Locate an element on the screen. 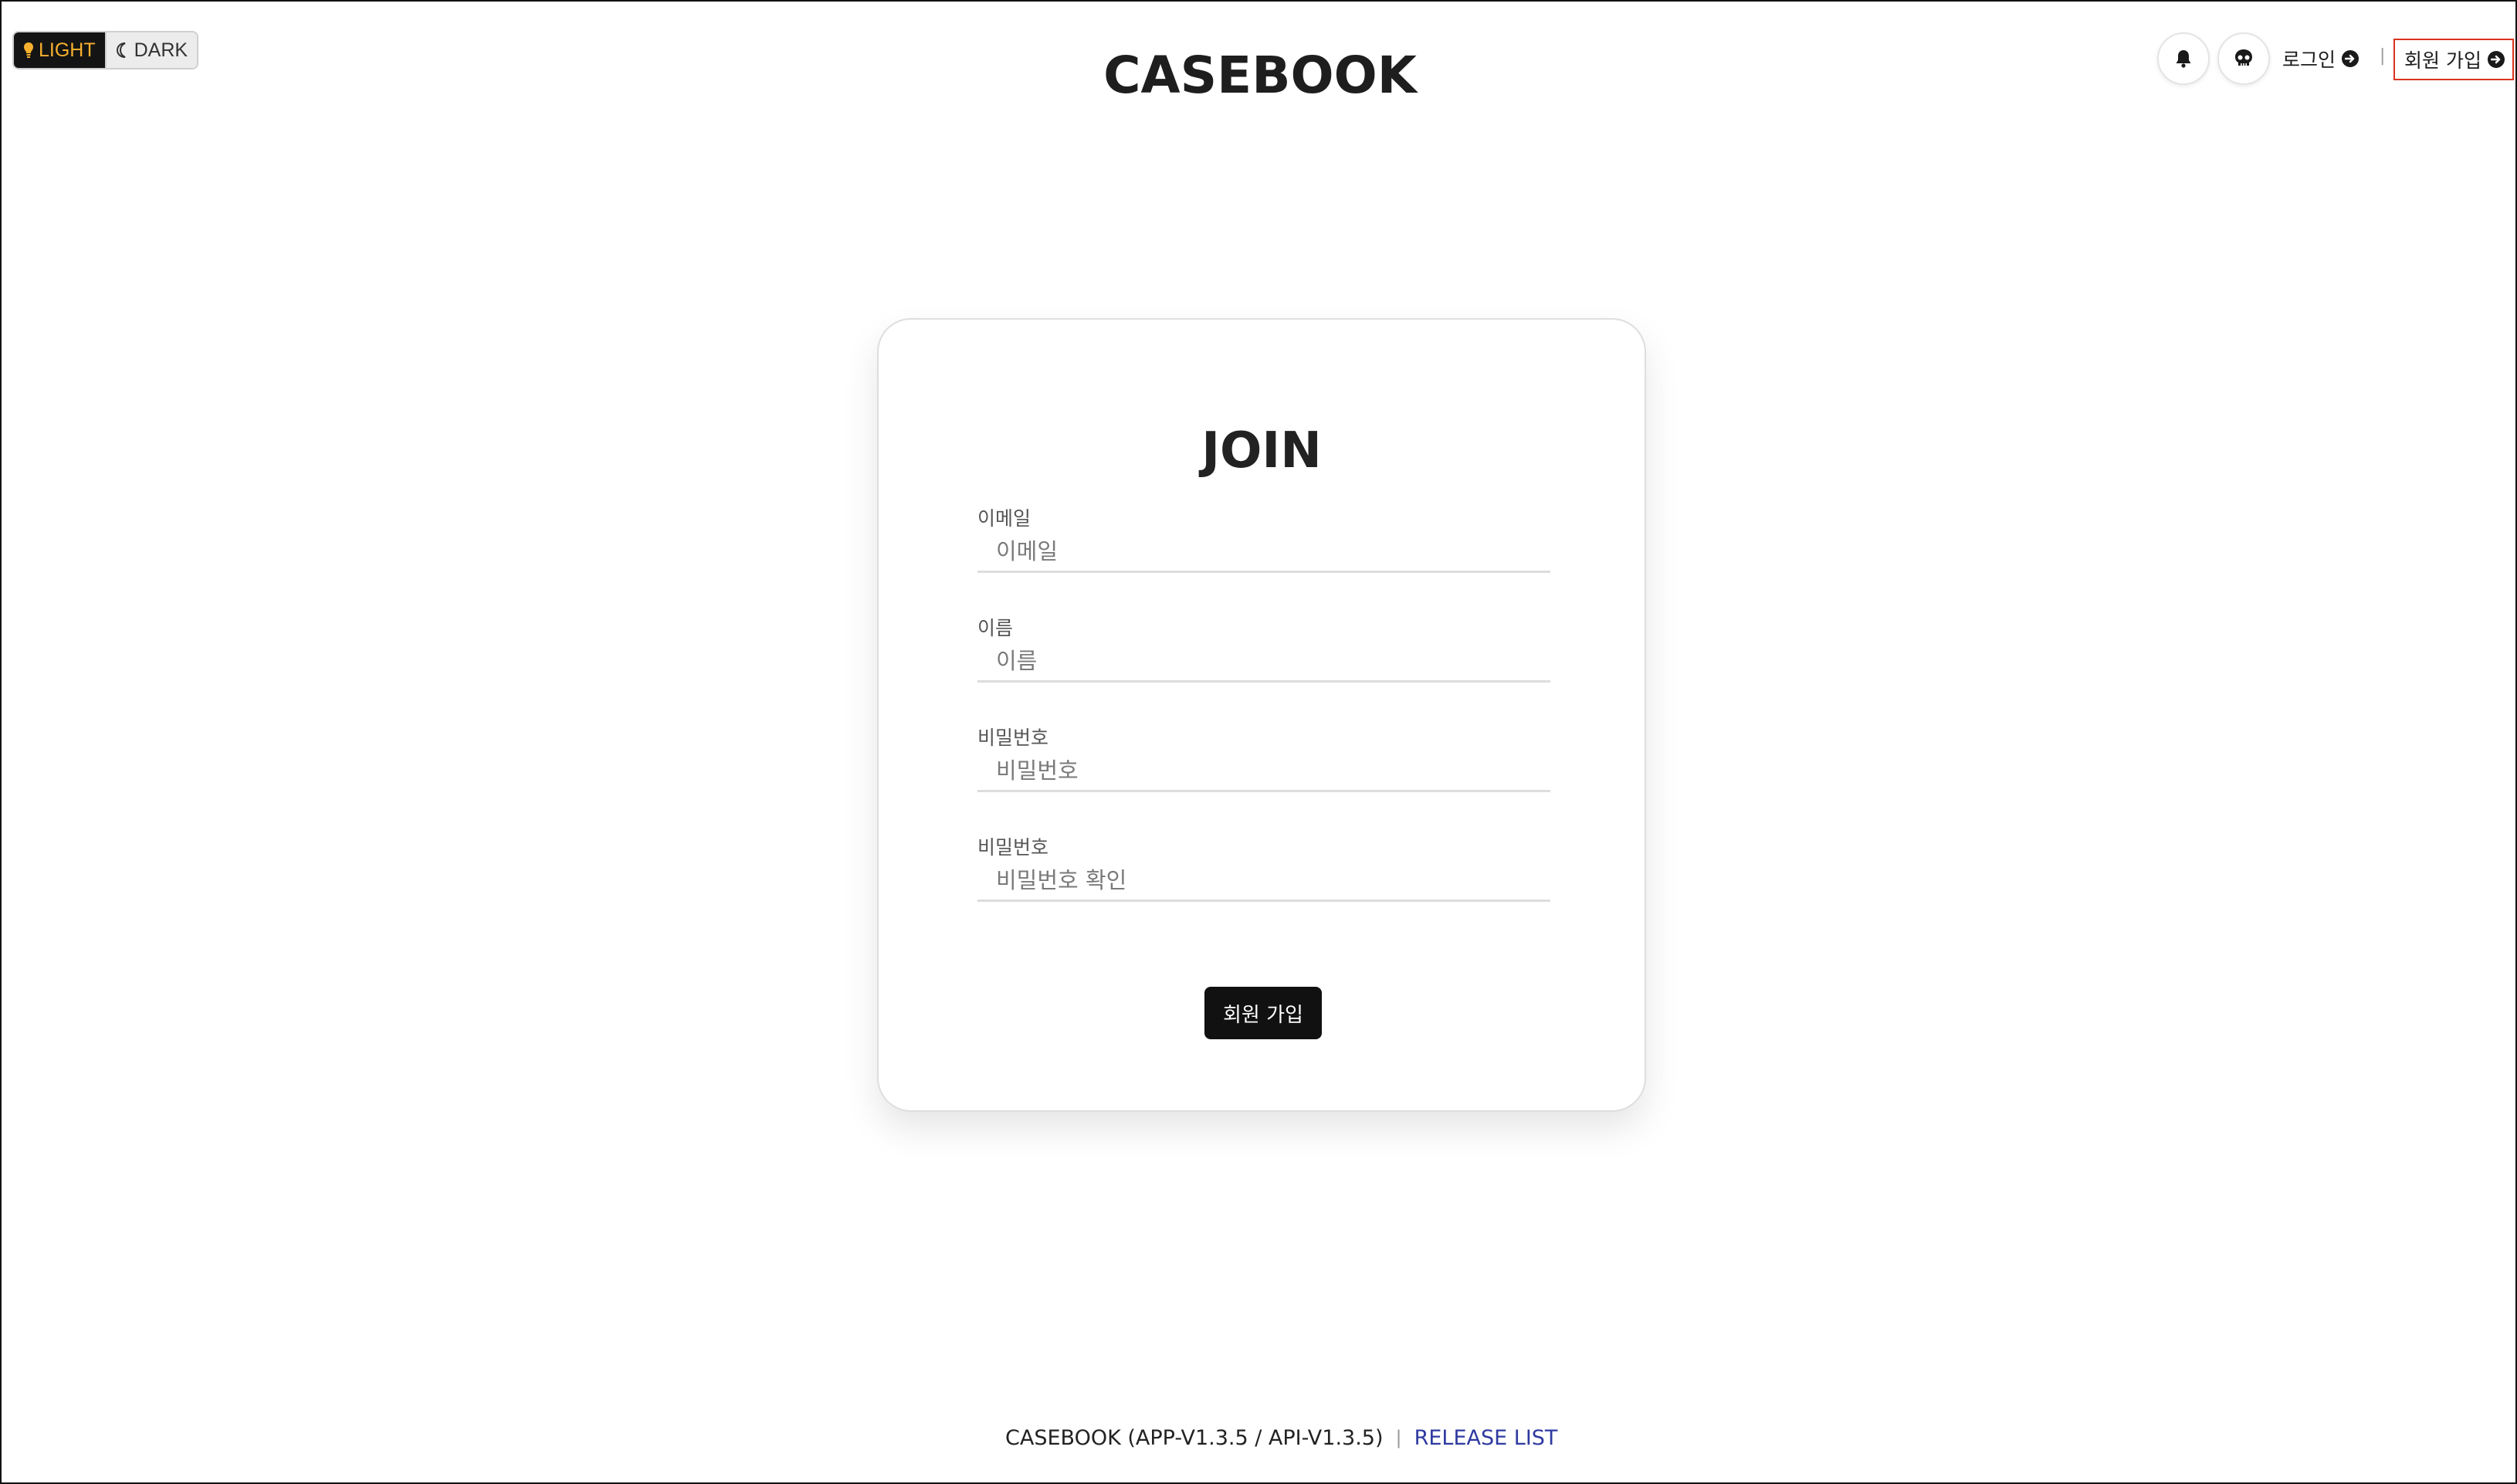 Image resolution: width=2517 pixels, height=1484 pixels. join-submit-button: 회원 가입 is located at coordinates (1263, 1013).